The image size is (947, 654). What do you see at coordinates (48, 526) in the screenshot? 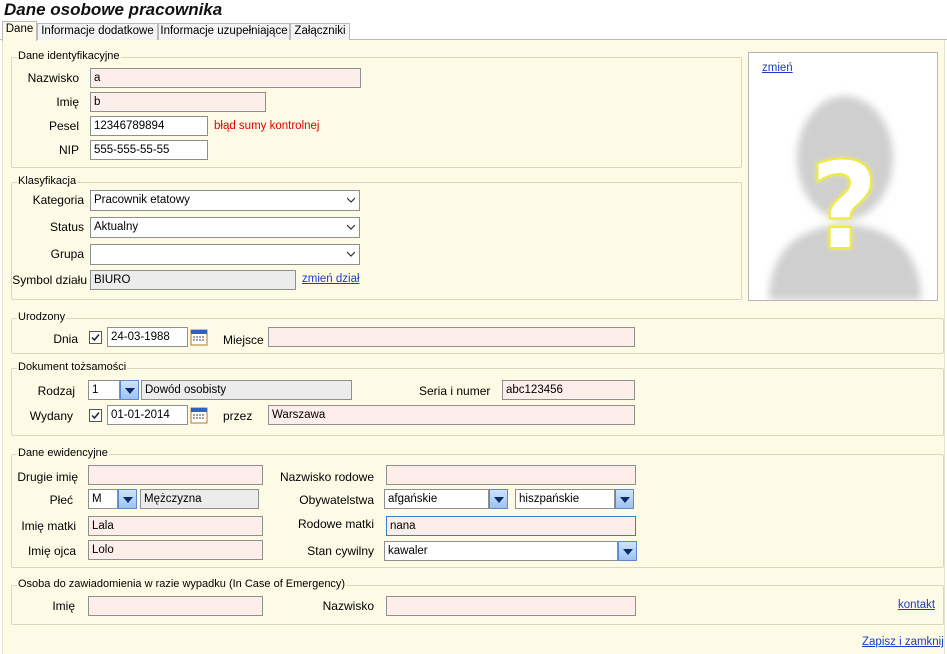
I see `imie-matki-label: Imię matki` at bounding box center [48, 526].